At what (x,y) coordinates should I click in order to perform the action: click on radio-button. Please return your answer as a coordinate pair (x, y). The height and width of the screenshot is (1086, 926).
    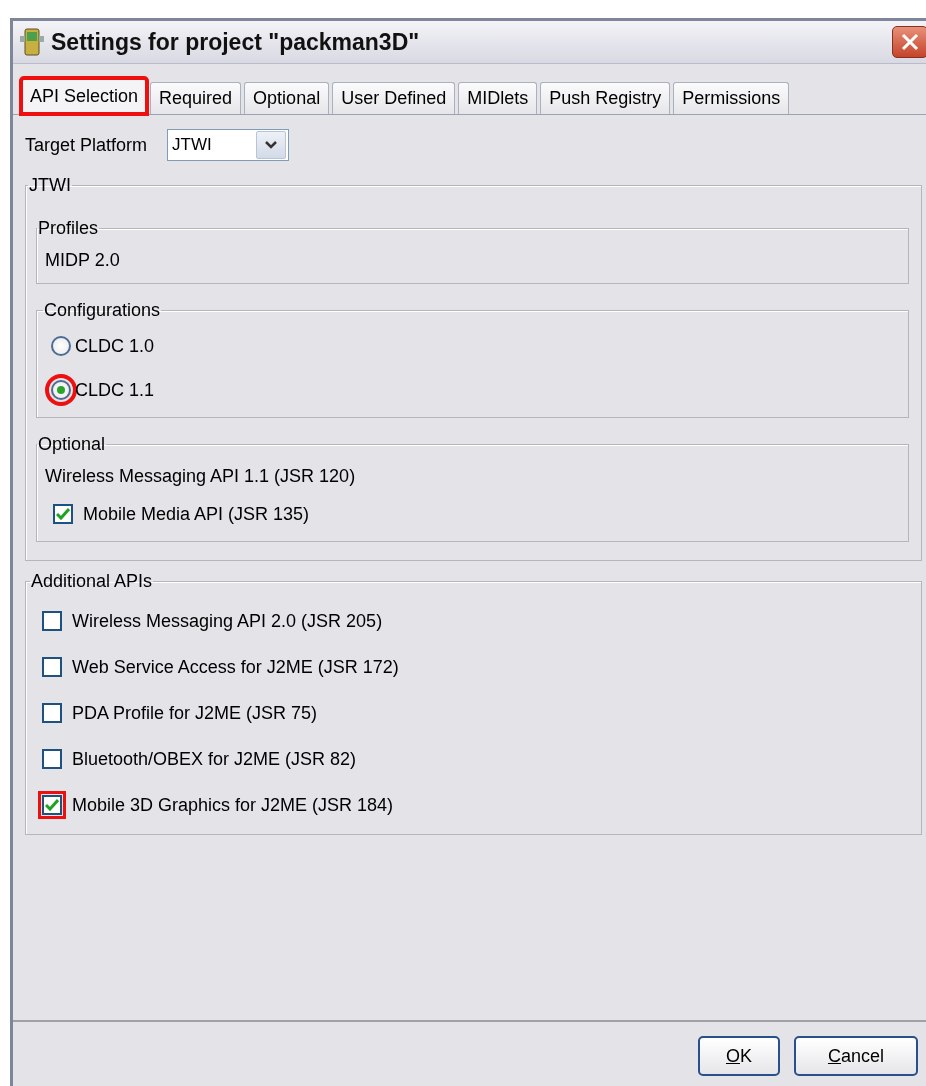
    Looking at the image, I should click on (61, 346).